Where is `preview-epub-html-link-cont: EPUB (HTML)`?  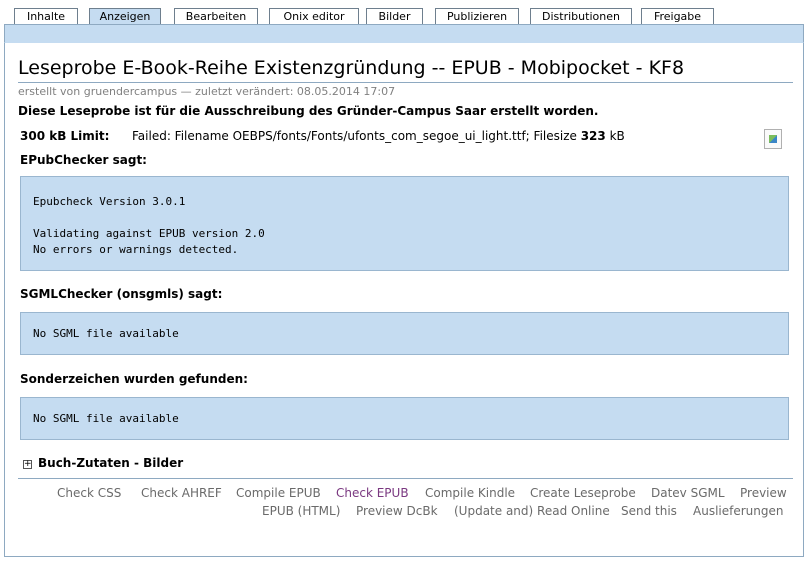
preview-epub-html-link-cont: EPUB (HTML) is located at coordinates (301, 511).